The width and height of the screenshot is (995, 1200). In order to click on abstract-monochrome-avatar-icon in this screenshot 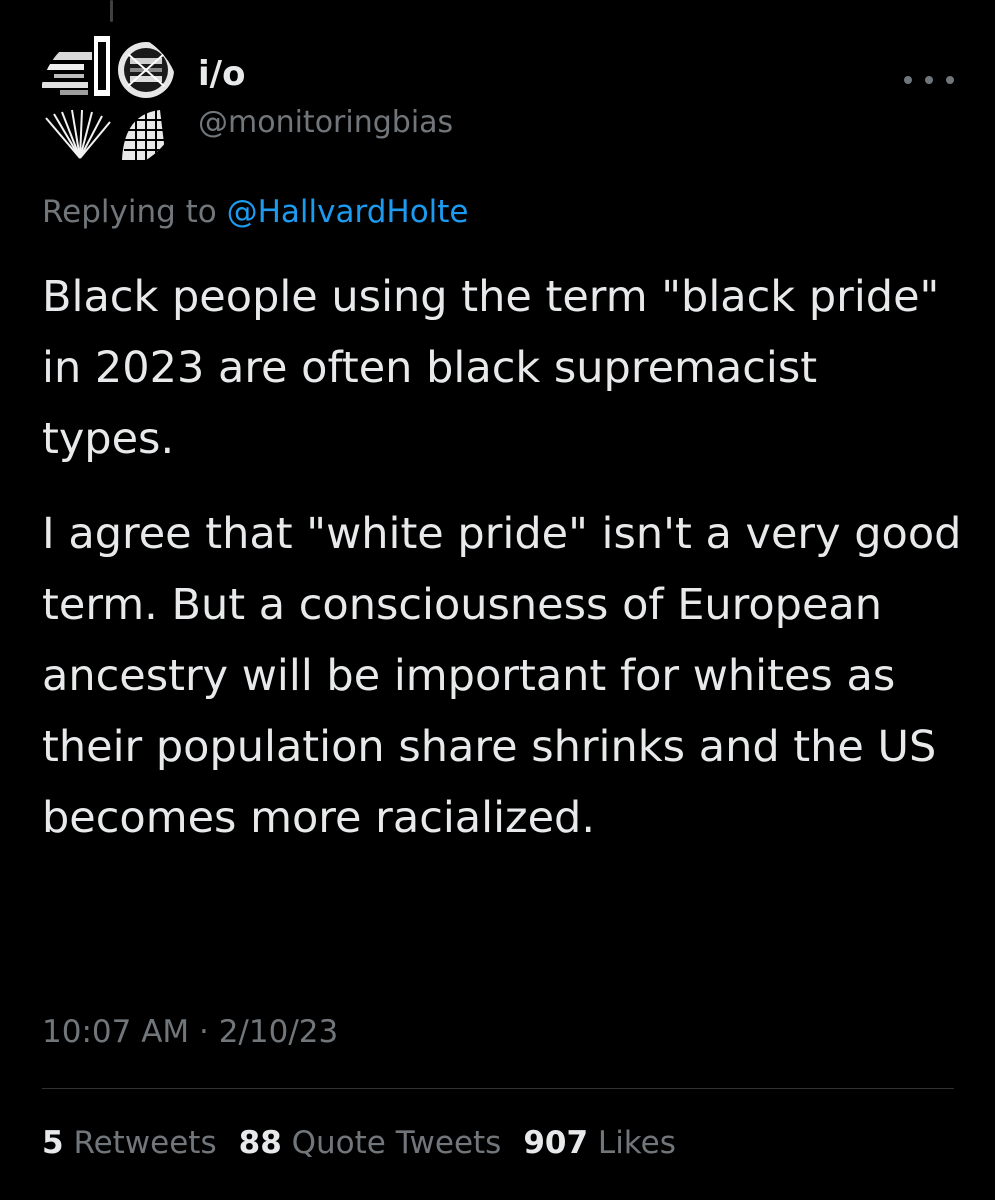, I will do `click(110, 100)`.